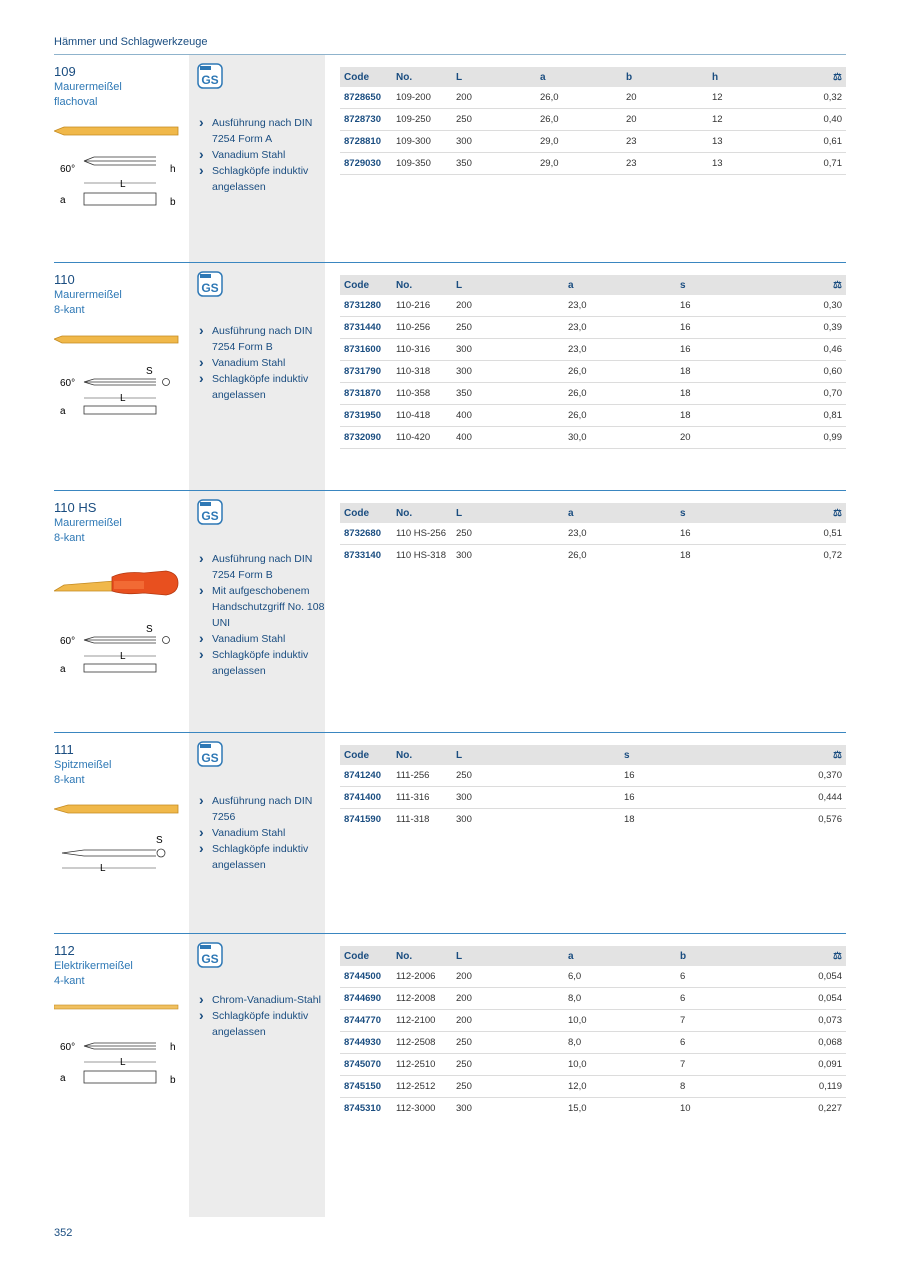  What do you see at coordinates (817, 998) in the screenshot?
I see `table-cell: 0,054` at bounding box center [817, 998].